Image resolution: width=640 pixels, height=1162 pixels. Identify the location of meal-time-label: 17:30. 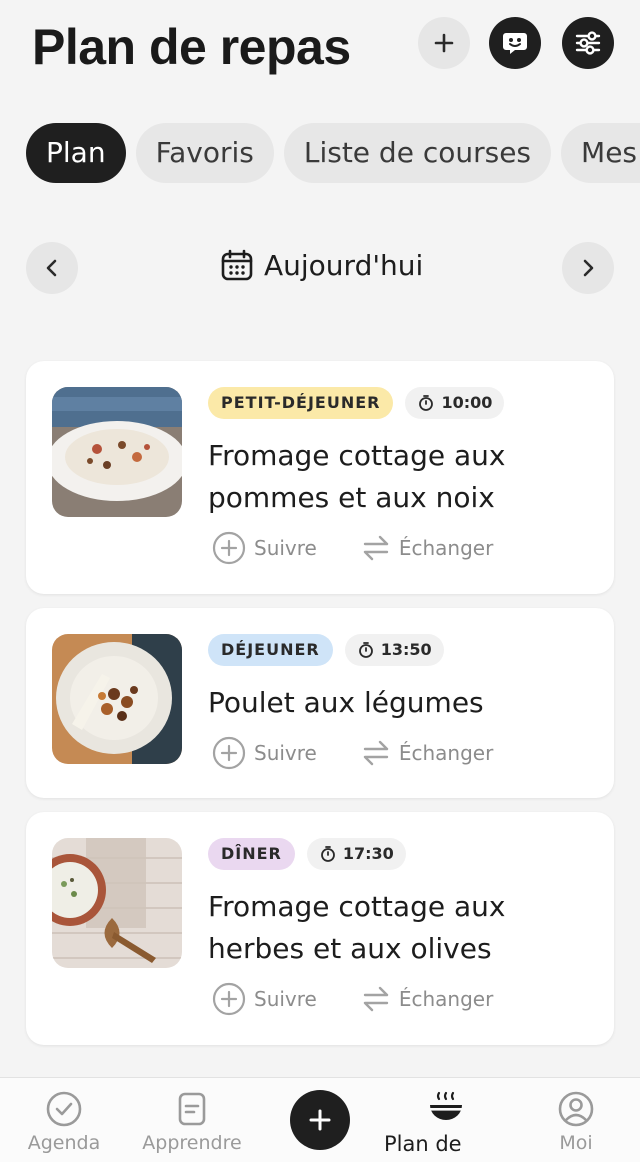
(368, 853).